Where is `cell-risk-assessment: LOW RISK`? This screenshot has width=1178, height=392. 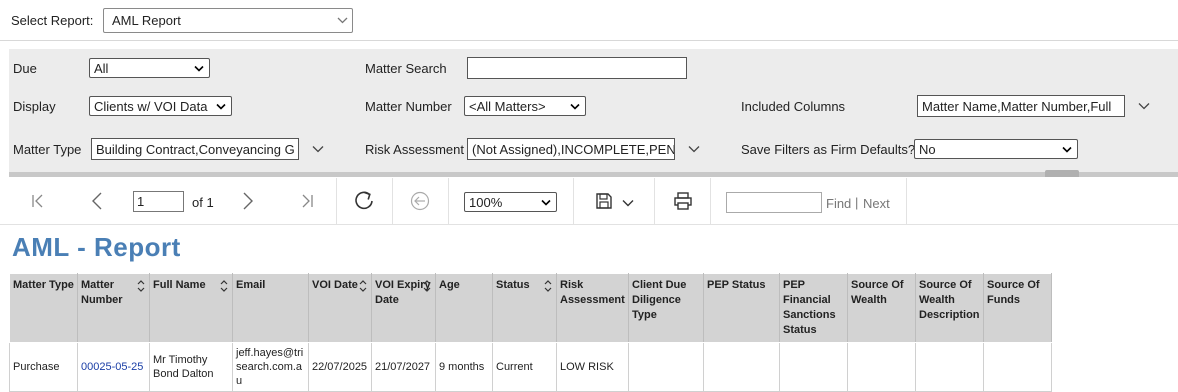
cell-risk-assessment: LOW RISK is located at coordinates (592, 367).